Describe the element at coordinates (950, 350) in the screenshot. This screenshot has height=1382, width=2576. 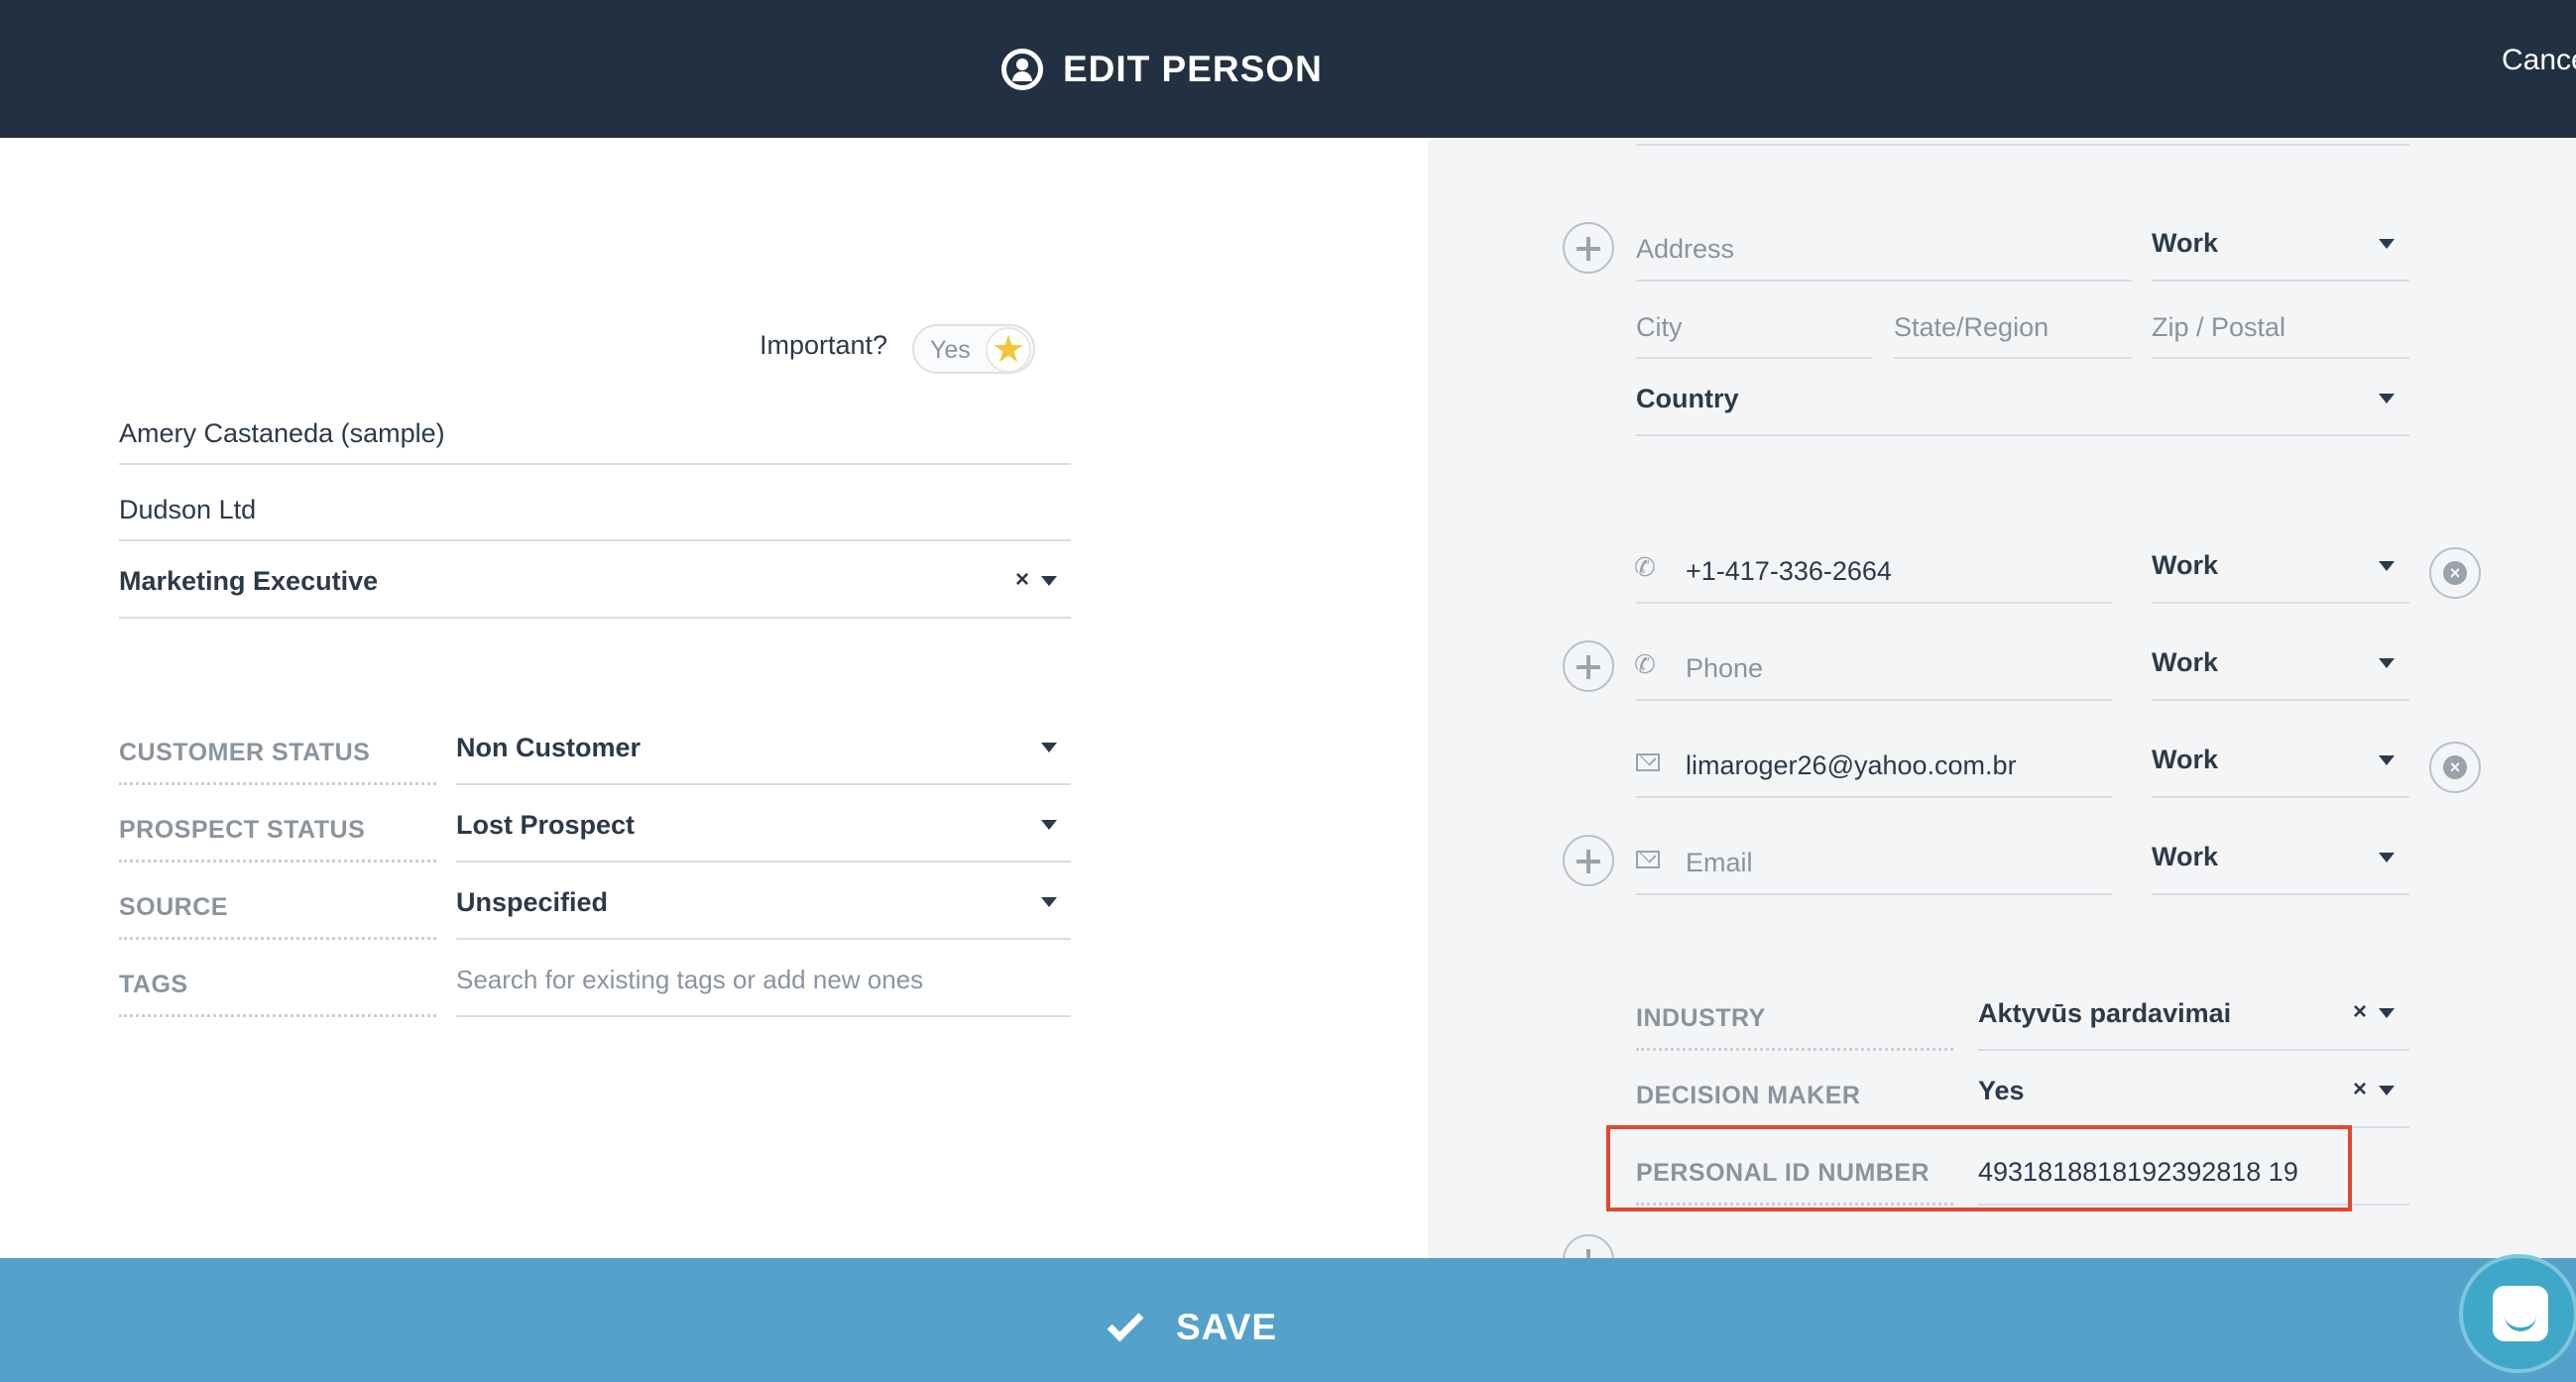
I see `toggle-yes-label: Yes` at that location.